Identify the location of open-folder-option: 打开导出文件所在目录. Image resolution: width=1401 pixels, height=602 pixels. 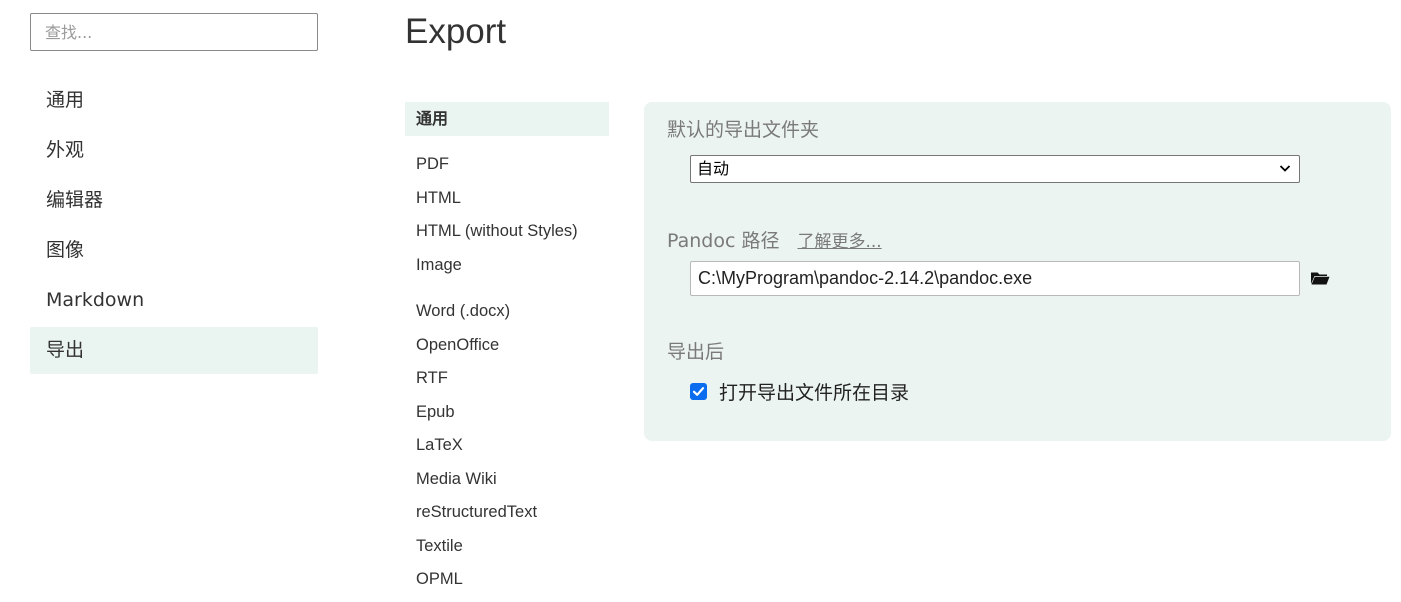
(799, 391).